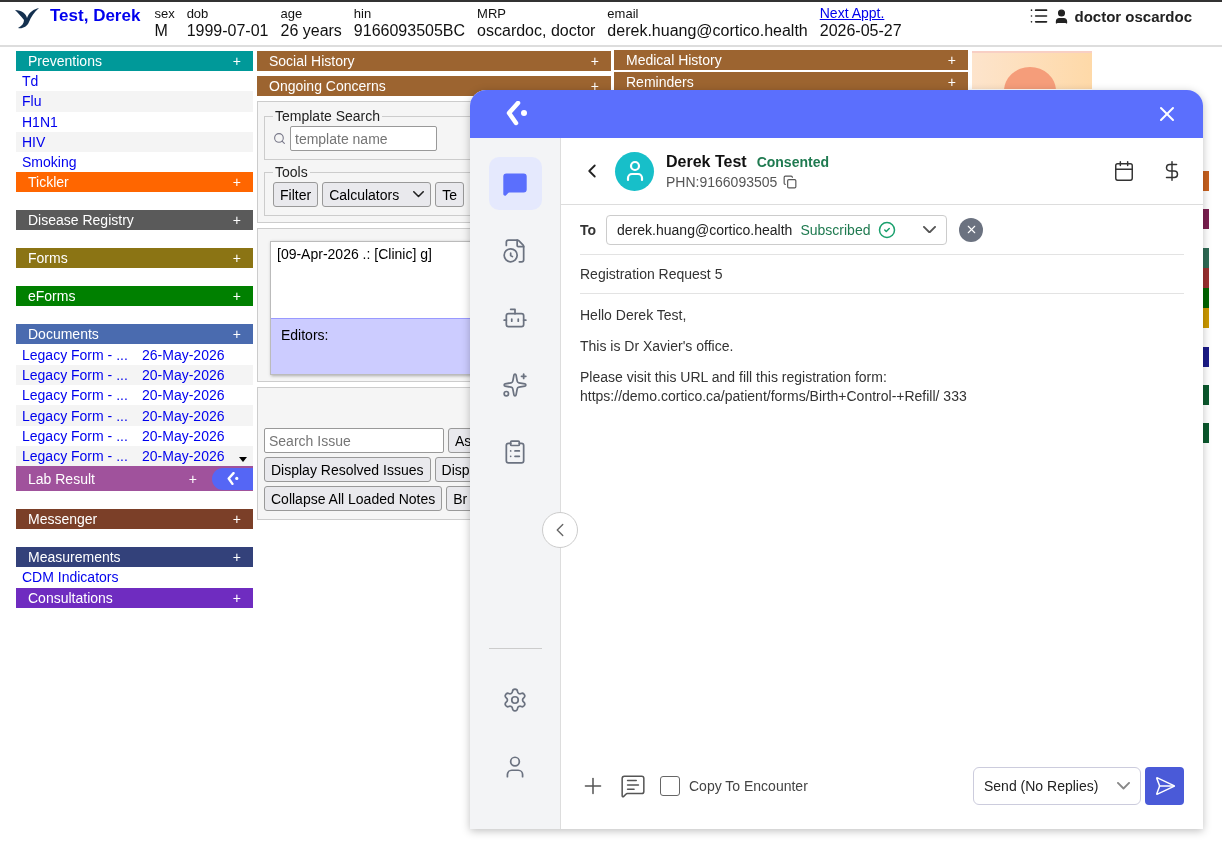 The width and height of the screenshot is (1222, 846). Describe the element at coordinates (292, 13) in the screenshot. I see `field-label: age` at that location.